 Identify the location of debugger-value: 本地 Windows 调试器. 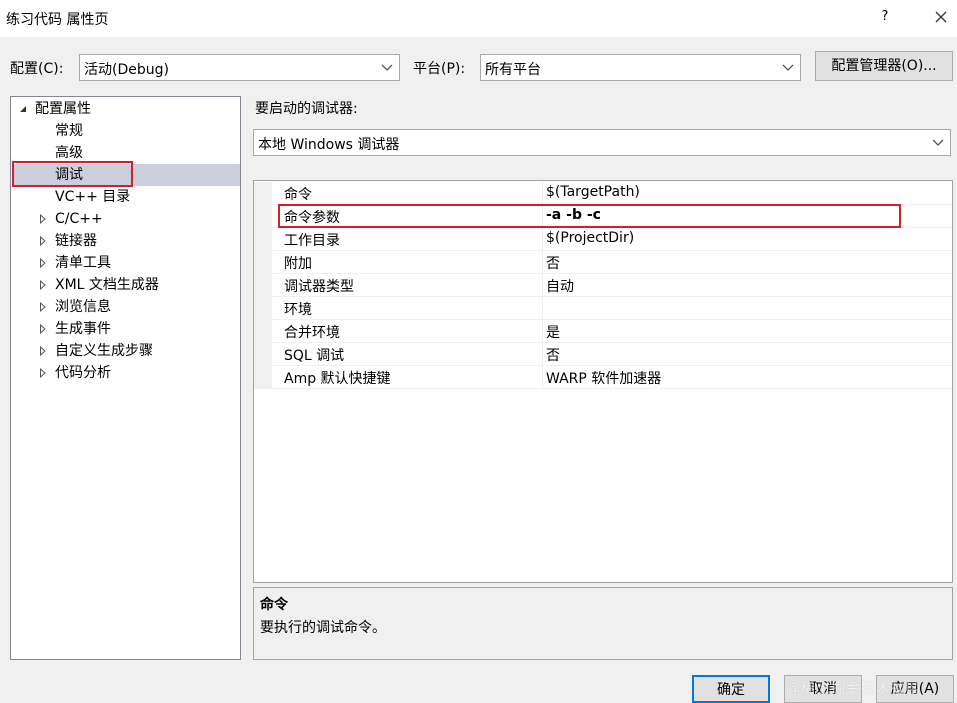
(329, 145).